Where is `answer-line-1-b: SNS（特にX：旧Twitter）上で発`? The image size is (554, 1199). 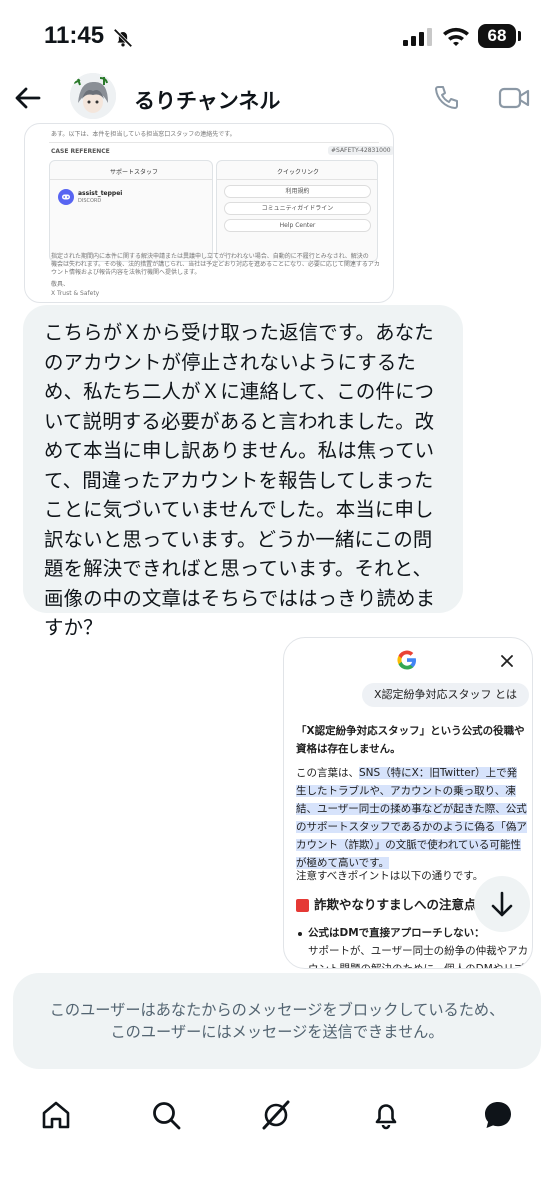 answer-line-1-b: SNS（特にX：旧Twitter）上で発 is located at coordinates (438, 773).